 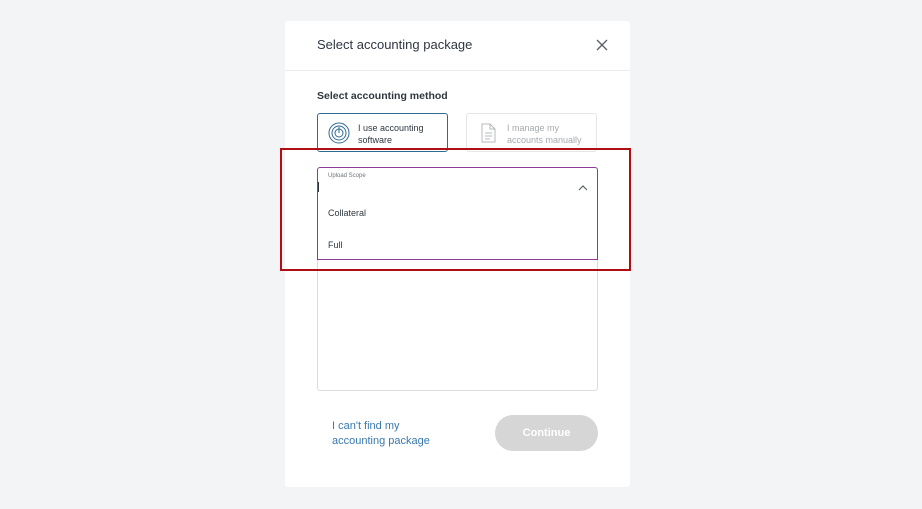 What do you see at coordinates (457, 183) in the screenshot?
I see `upload-scope-select: Upload Scope` at bounding box center [457, 183].